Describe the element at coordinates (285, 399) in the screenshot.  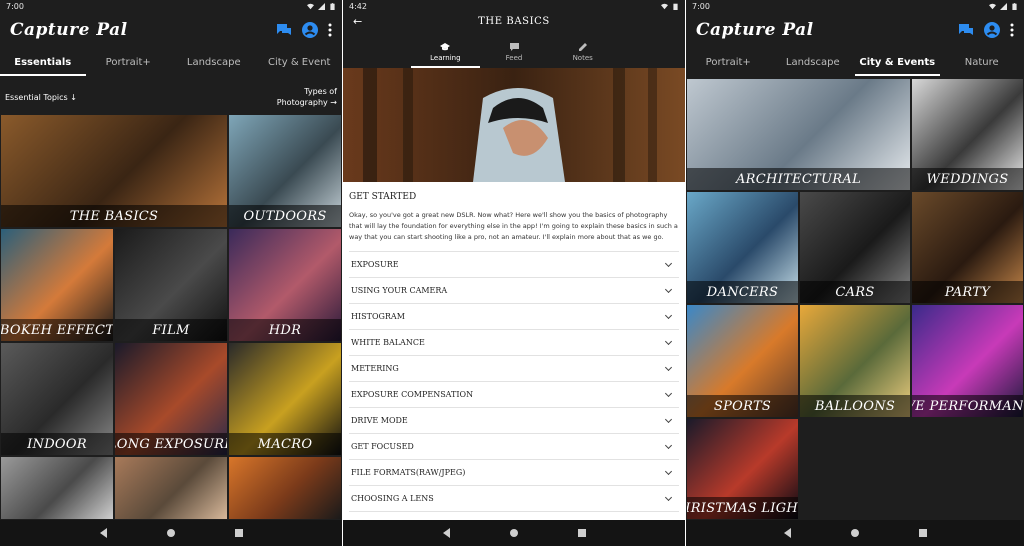
I see `tile-macro: Macro` at that location.